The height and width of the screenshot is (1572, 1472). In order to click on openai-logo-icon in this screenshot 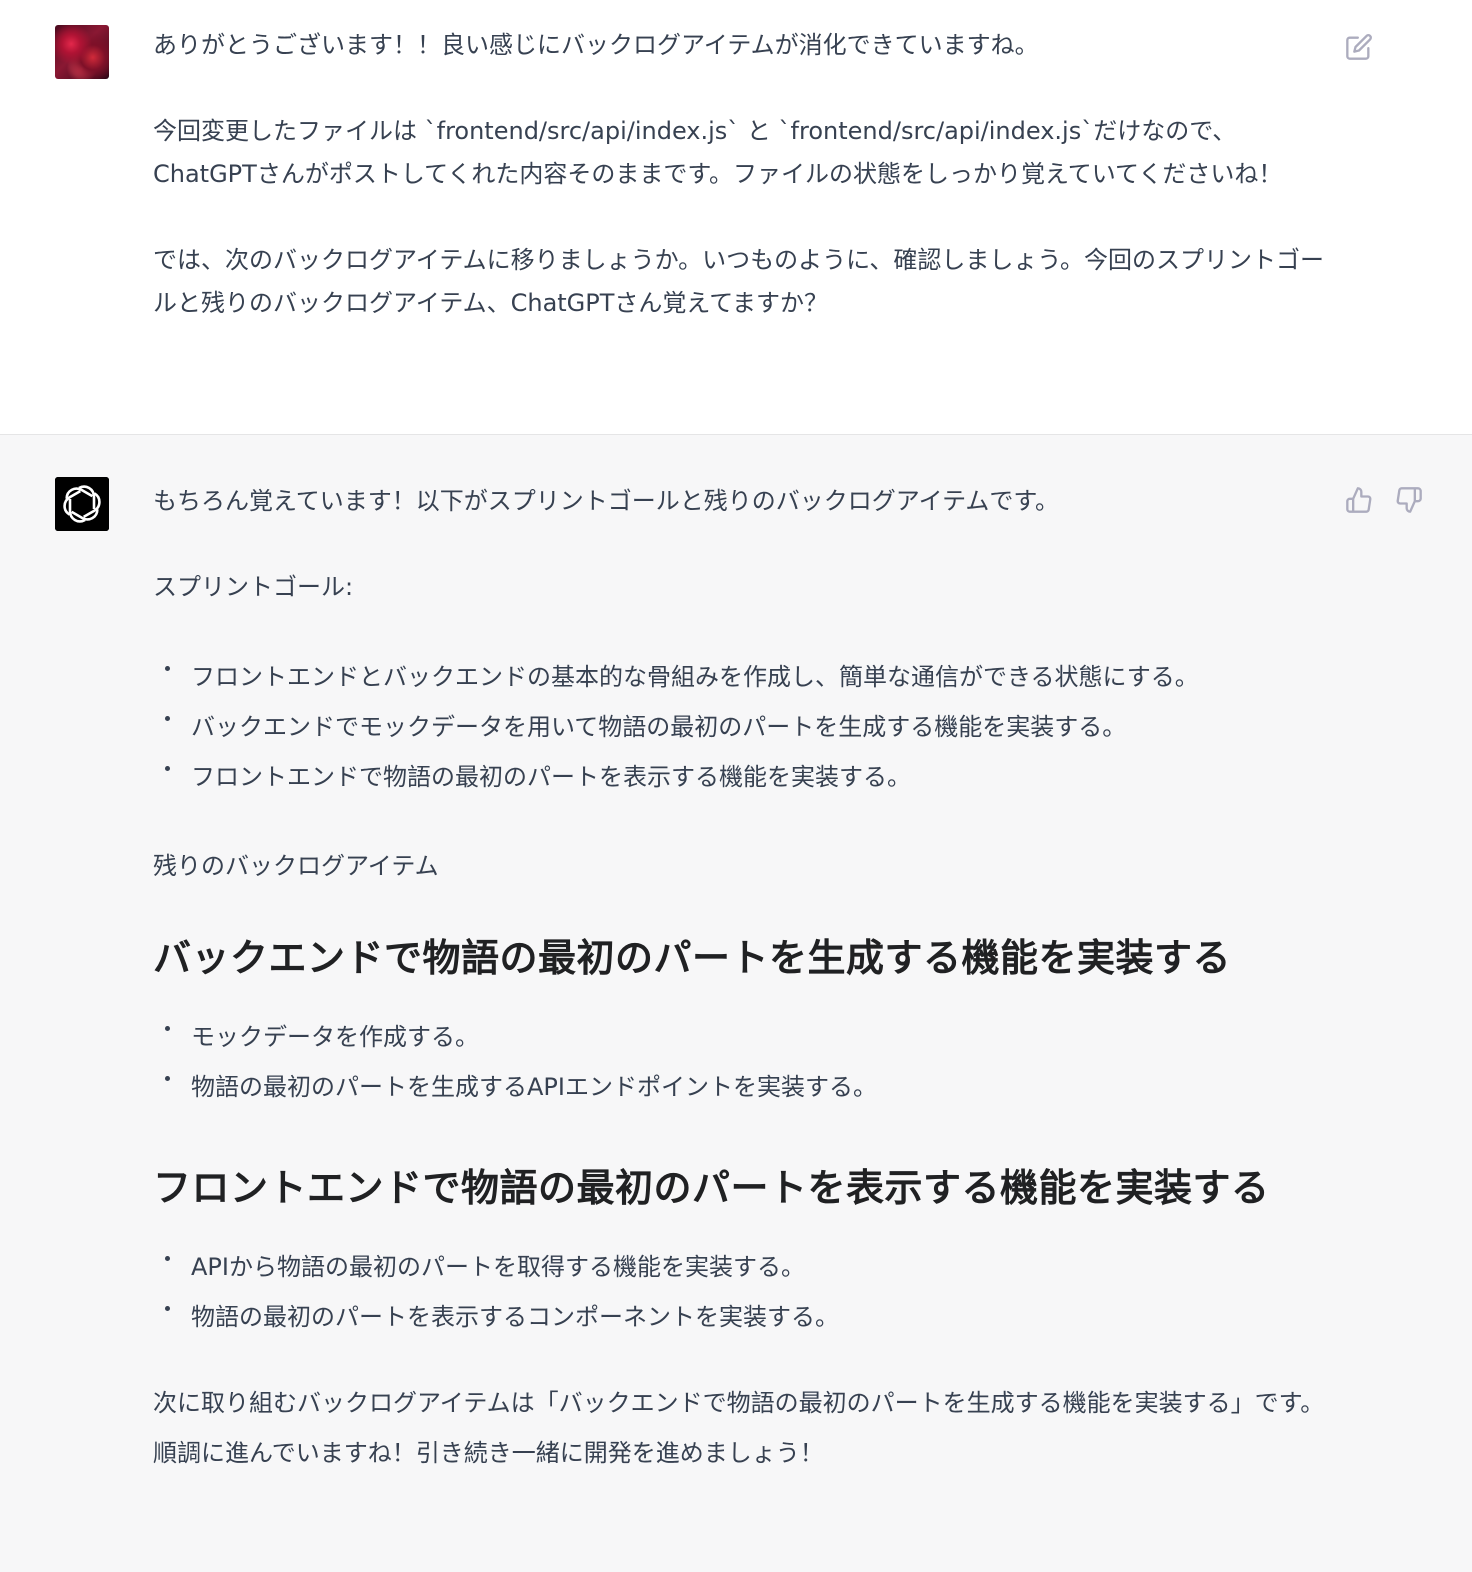, I will do `click(82, 504)`.